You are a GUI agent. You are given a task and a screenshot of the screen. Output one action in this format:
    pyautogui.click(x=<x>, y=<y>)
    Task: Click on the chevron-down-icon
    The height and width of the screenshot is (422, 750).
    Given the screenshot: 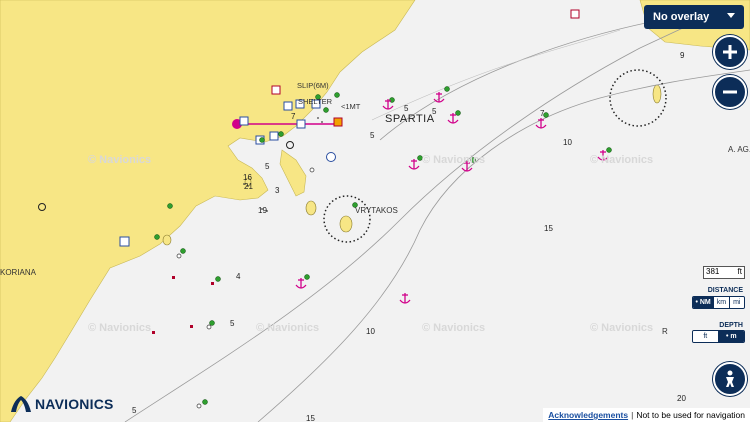 What is the action you would take?
    pyautogui.click(x=731, y=15)
    